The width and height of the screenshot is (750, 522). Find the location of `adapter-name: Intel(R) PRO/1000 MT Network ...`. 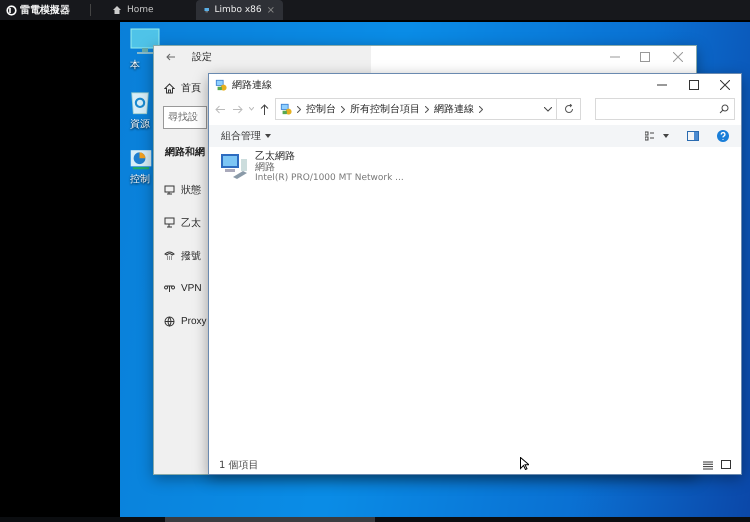

adapter-name: Intel(R) PRO/1000 MT Network ... is located at coordinates (329, 178).